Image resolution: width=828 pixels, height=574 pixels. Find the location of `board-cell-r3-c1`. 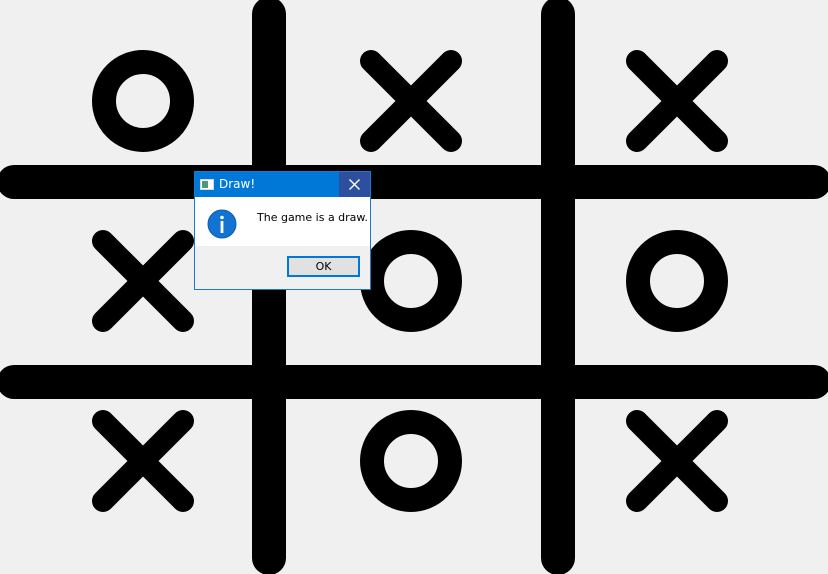

board-cell-r3-c1 is located at coordinates (126, 486).